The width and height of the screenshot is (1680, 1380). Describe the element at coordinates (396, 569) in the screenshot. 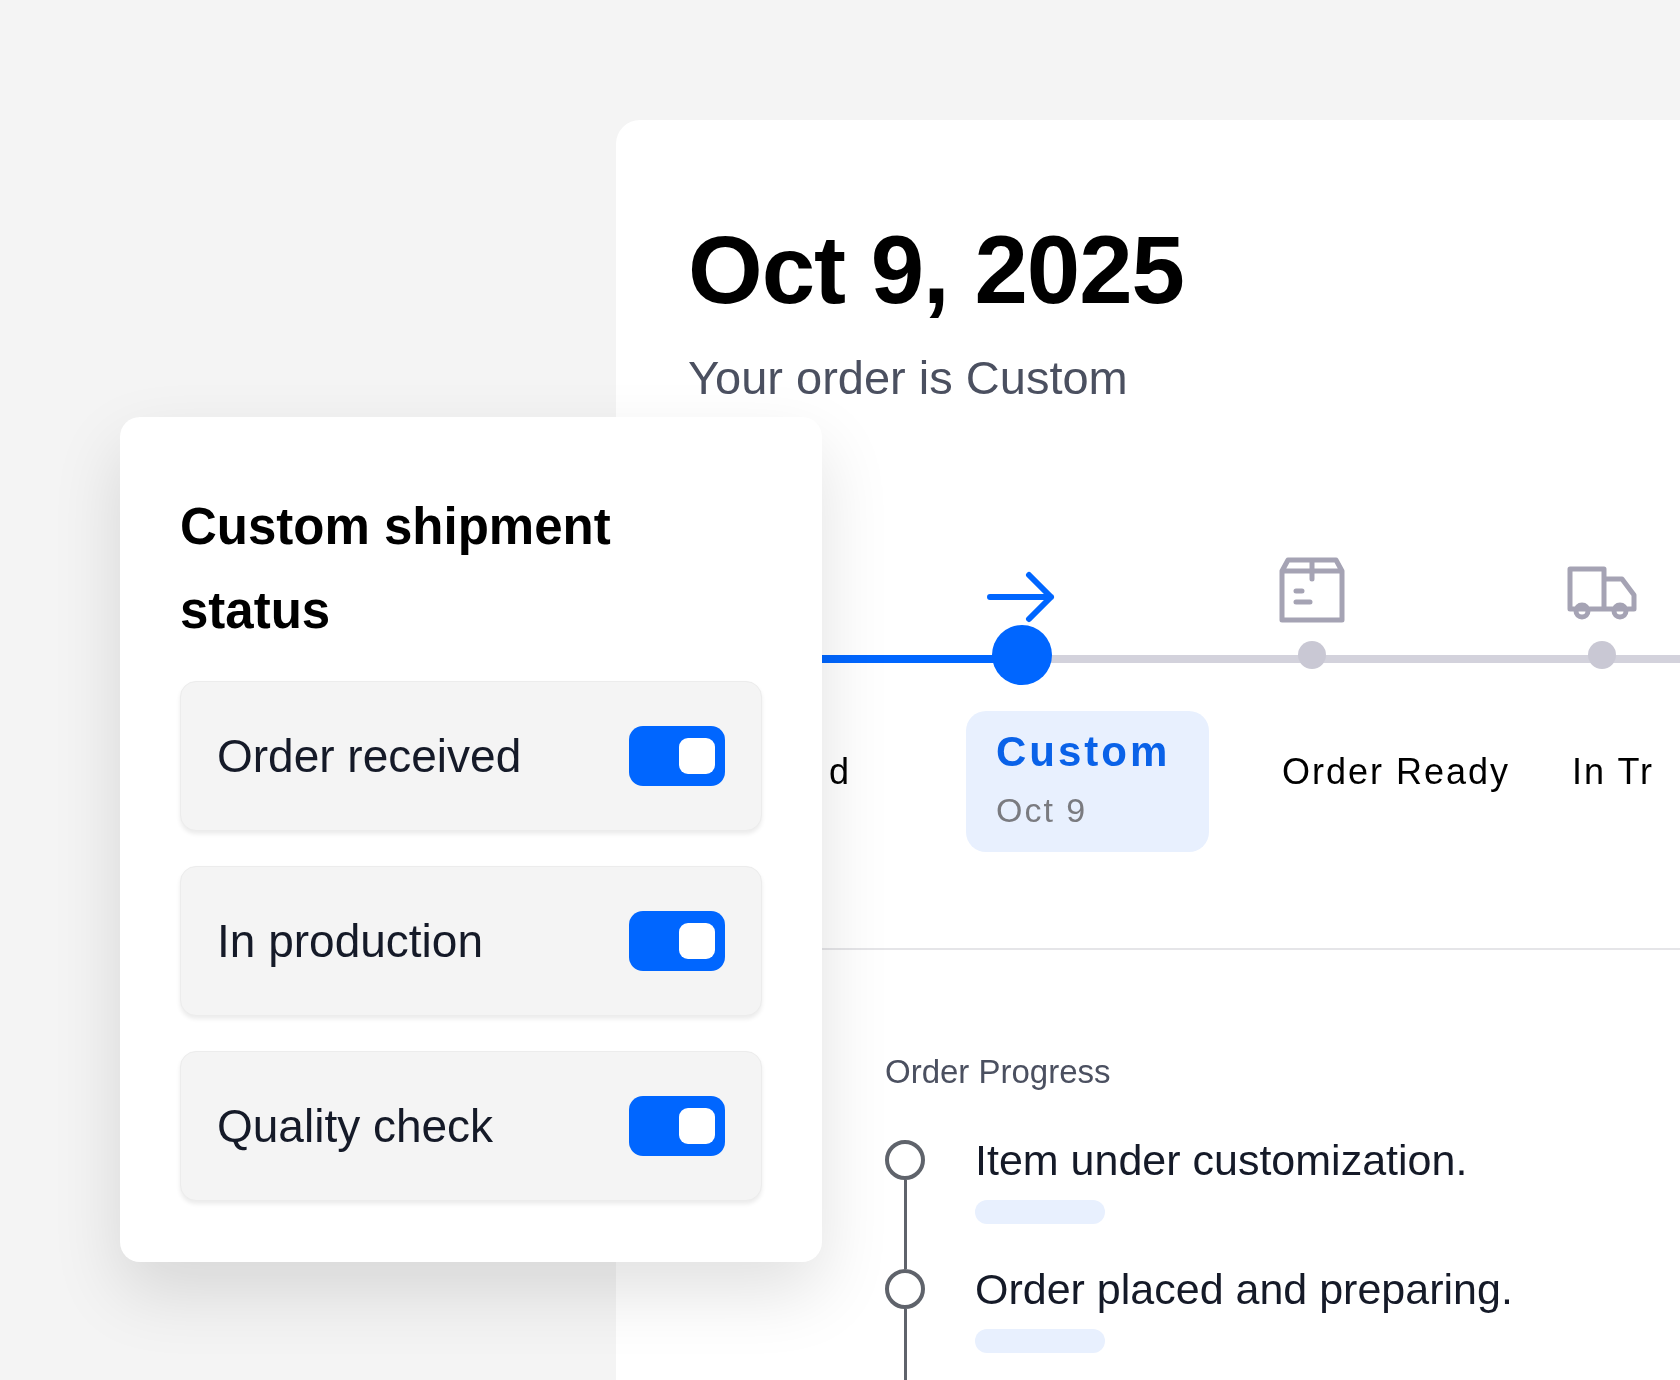

I see `panel-title: Custom shipment status` at that location.